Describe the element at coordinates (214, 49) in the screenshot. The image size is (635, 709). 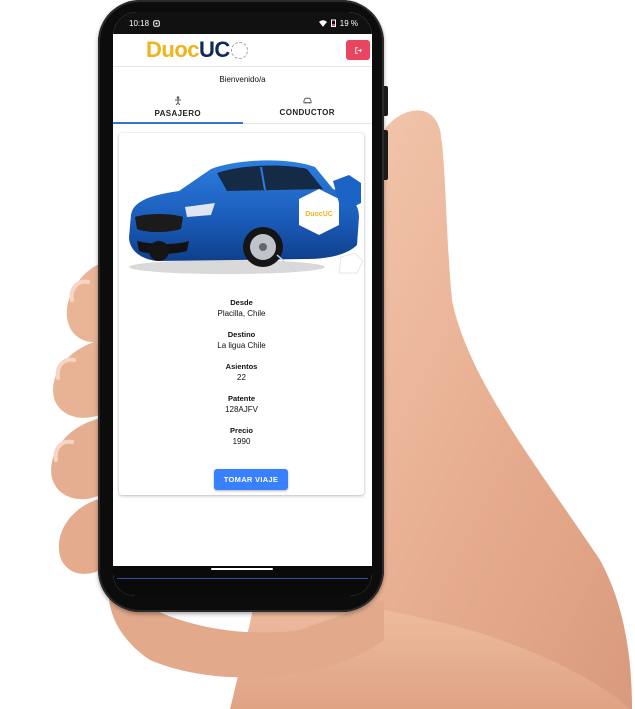
I see `logo-uc-text: UC` at that location.